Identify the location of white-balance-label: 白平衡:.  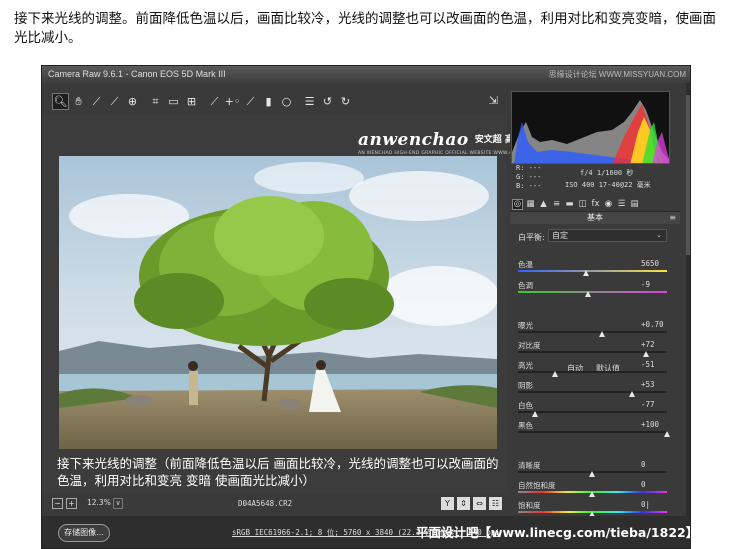
(531, 237).